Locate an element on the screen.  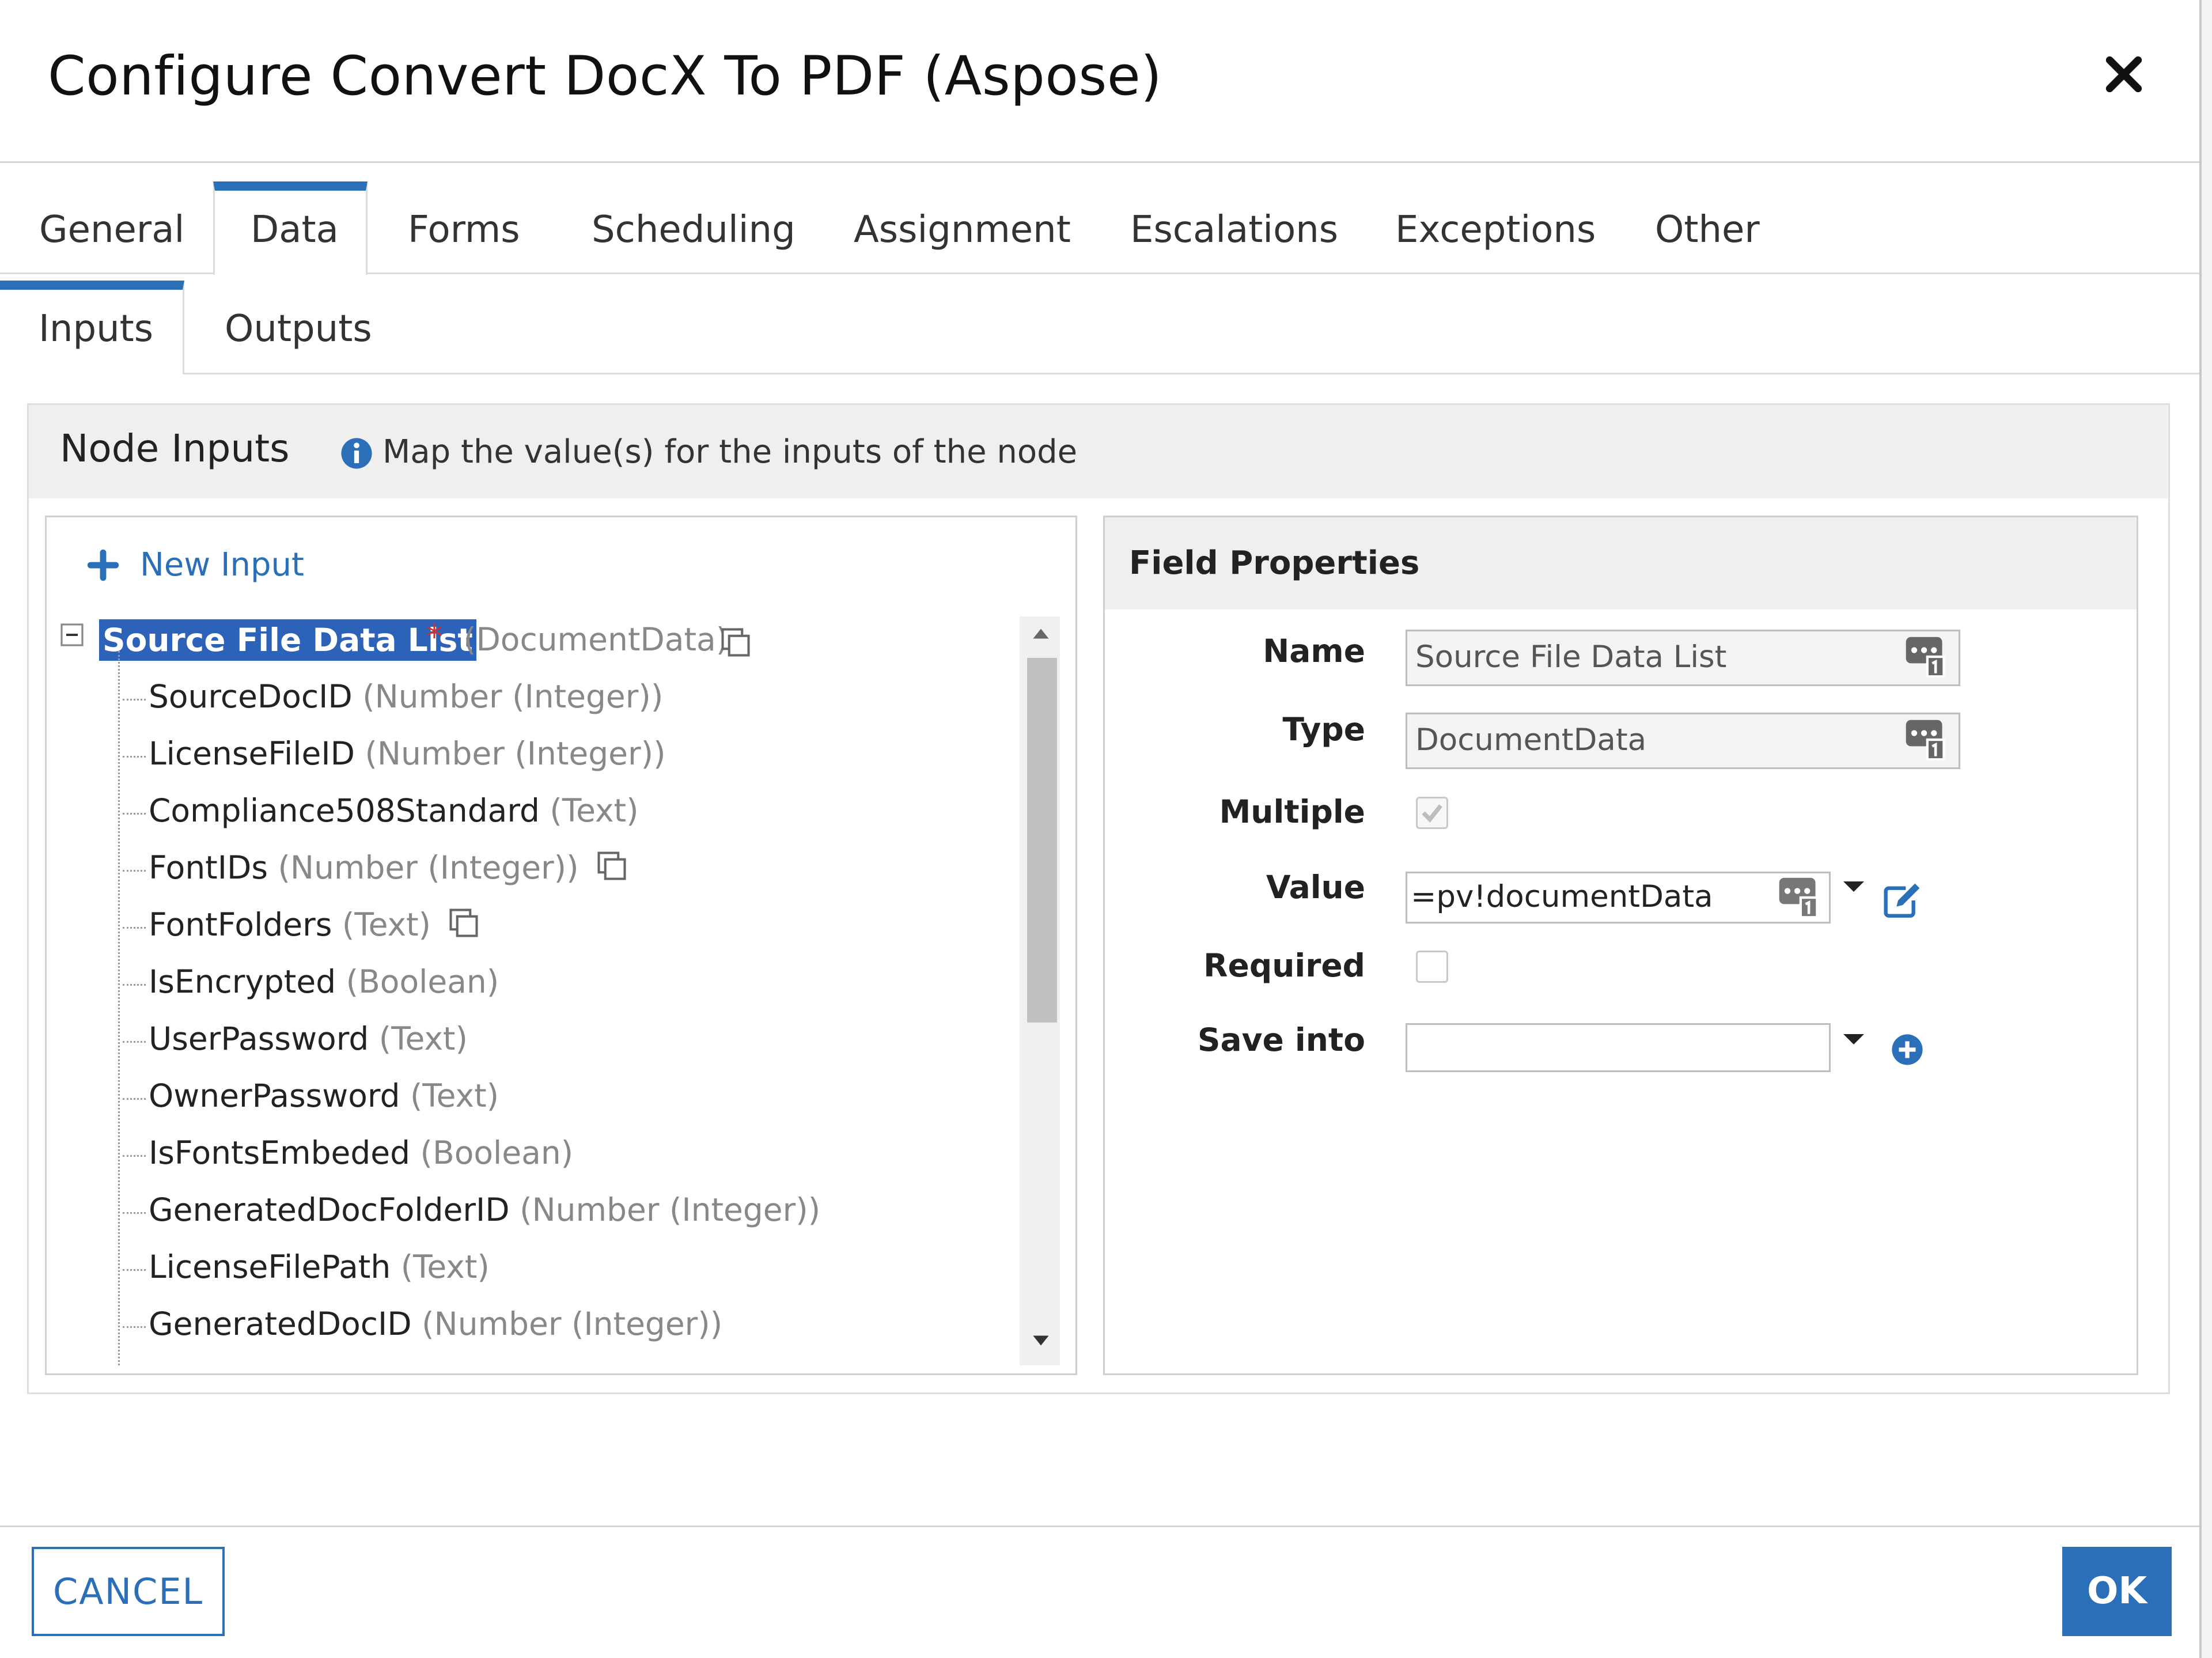
value-label: Value is located at coordinates (1315, 888).